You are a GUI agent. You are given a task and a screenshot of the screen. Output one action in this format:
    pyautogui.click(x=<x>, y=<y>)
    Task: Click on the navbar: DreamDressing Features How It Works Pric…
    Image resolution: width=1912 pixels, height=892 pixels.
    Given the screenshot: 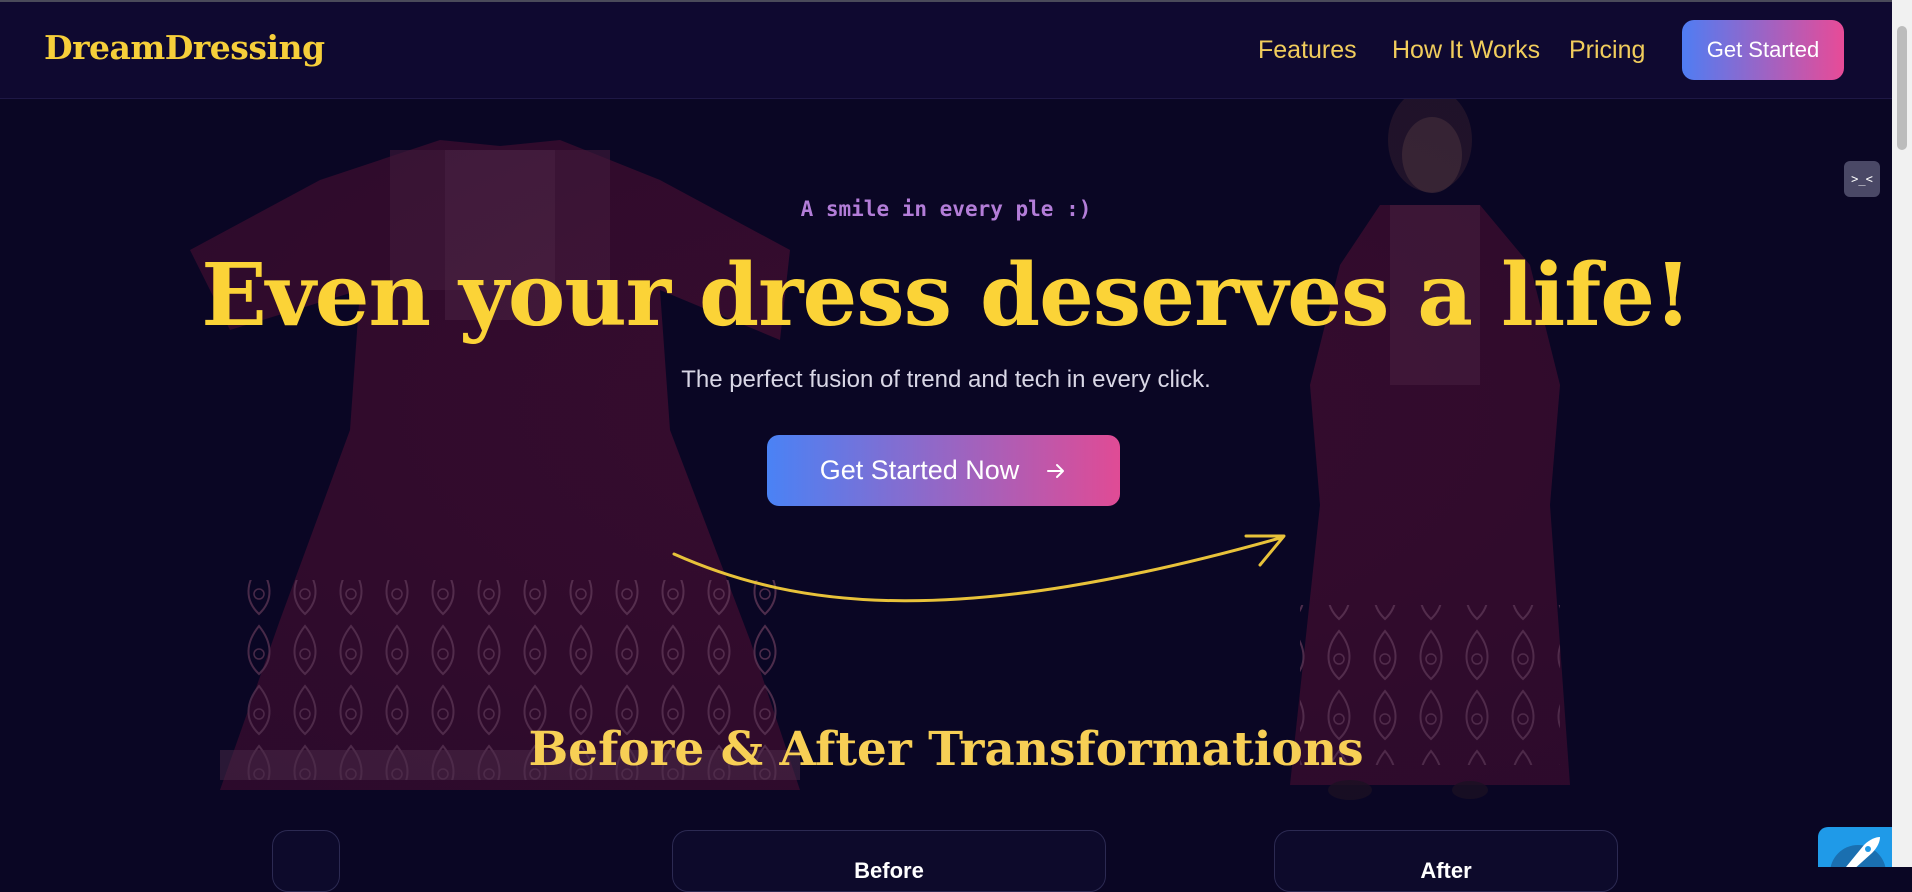 What is the action you would take?
    pyautogui.click(x=946, y=50)
    